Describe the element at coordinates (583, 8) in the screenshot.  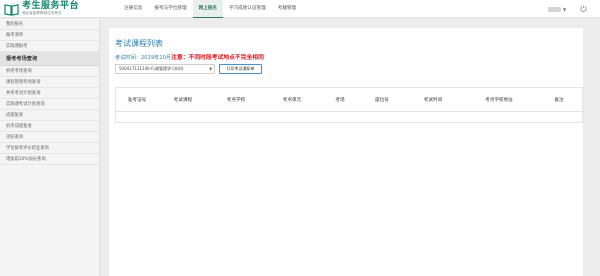
I see `logout-icon` at that location.